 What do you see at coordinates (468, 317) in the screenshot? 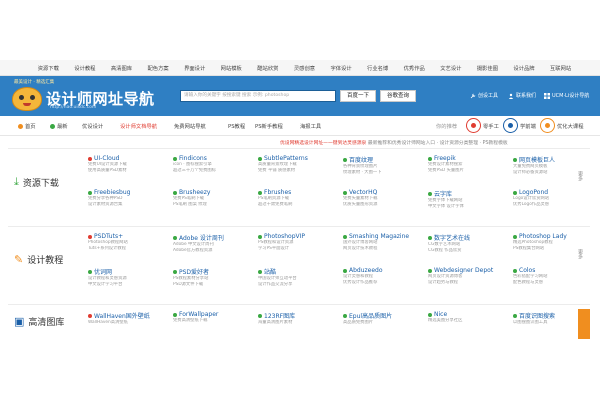
I see `site-link: Nice 精选美图分享社区` at bounding box center [468, 317].